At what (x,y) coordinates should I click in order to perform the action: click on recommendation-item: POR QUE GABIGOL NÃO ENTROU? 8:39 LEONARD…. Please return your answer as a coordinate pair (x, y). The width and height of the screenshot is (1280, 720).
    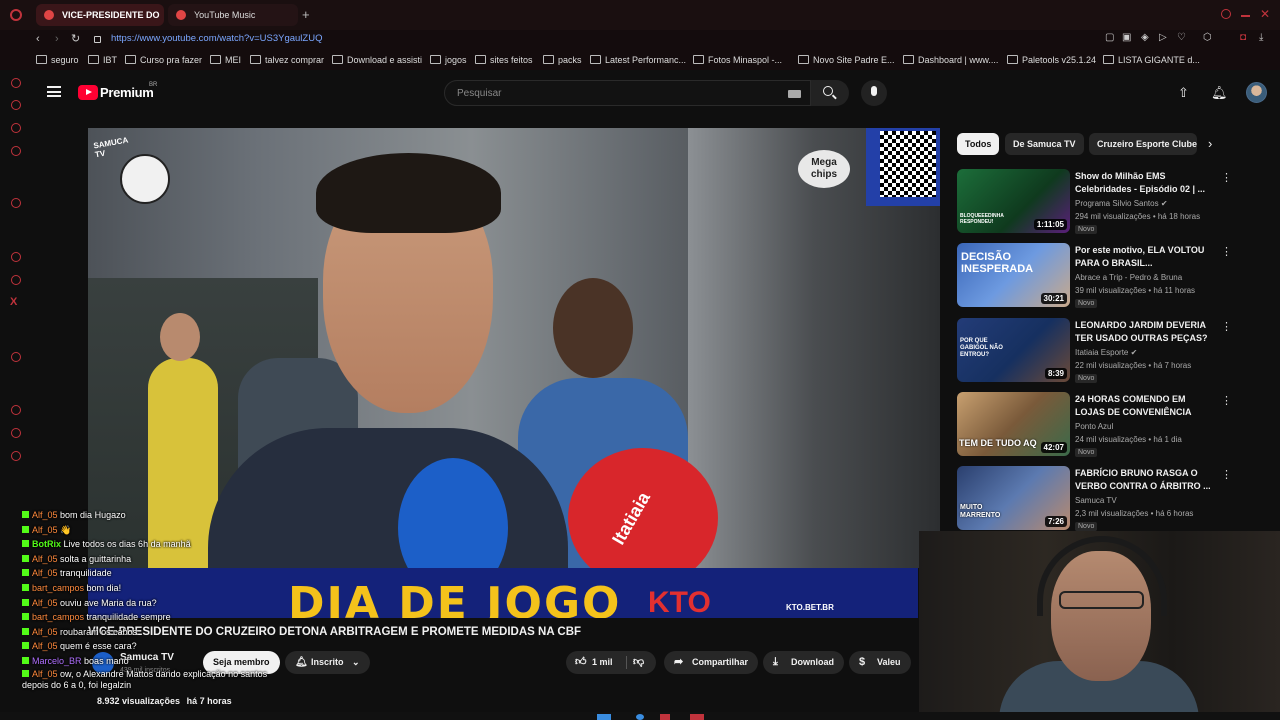
    Looking at the image, I should click on (1097, 353).